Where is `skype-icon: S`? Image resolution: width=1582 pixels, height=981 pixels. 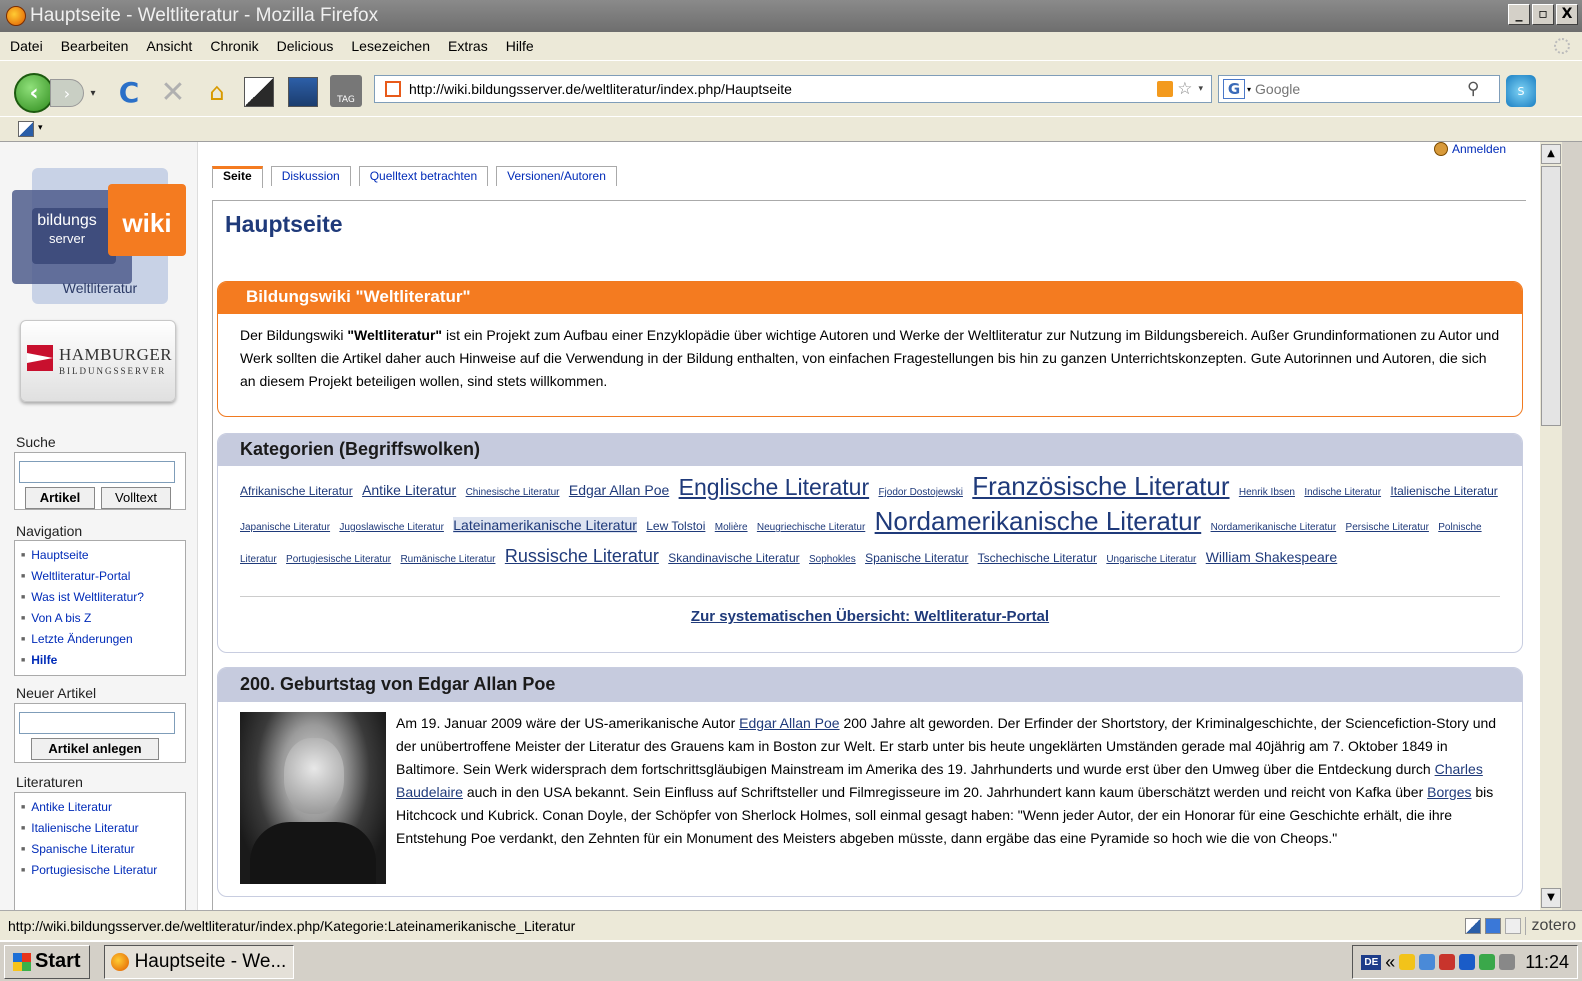 skype-icon: S is located at coordinates (1521, 91).